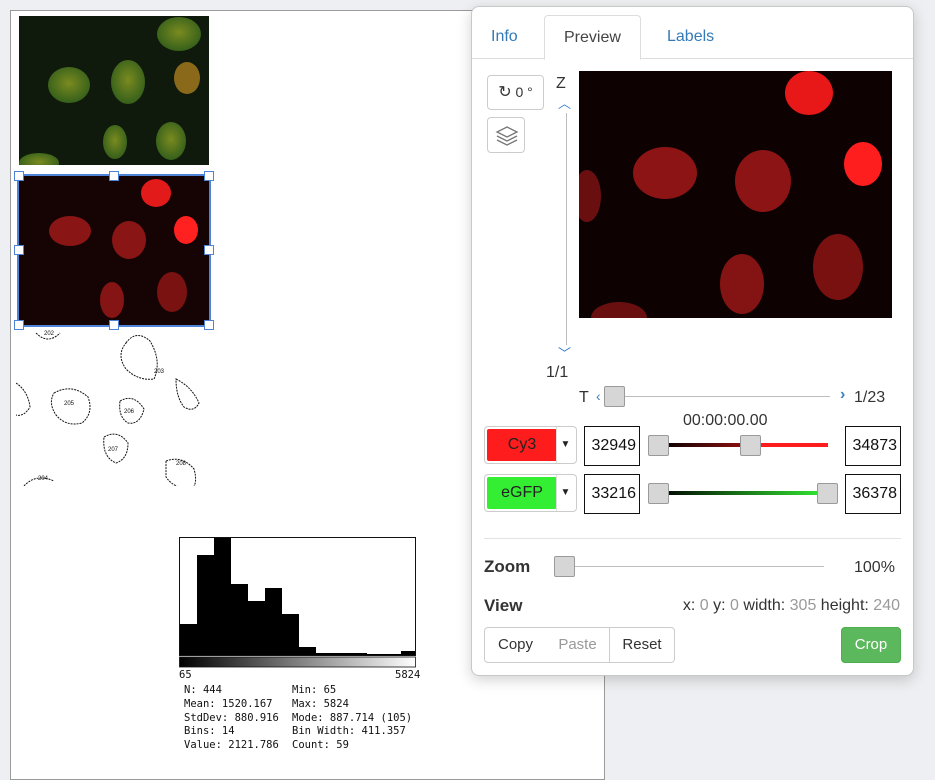  I want to click on view-y-value: 0, so click(734, 605).